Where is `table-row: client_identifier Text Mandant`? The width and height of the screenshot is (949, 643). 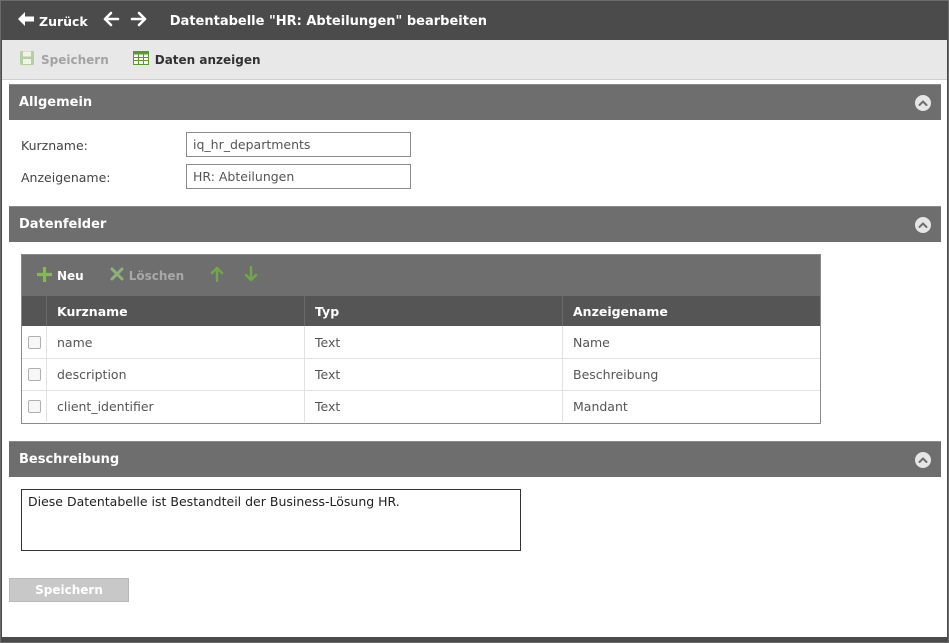 table-row: client_identifier Text Mandant is located at coordinates (421, 406).